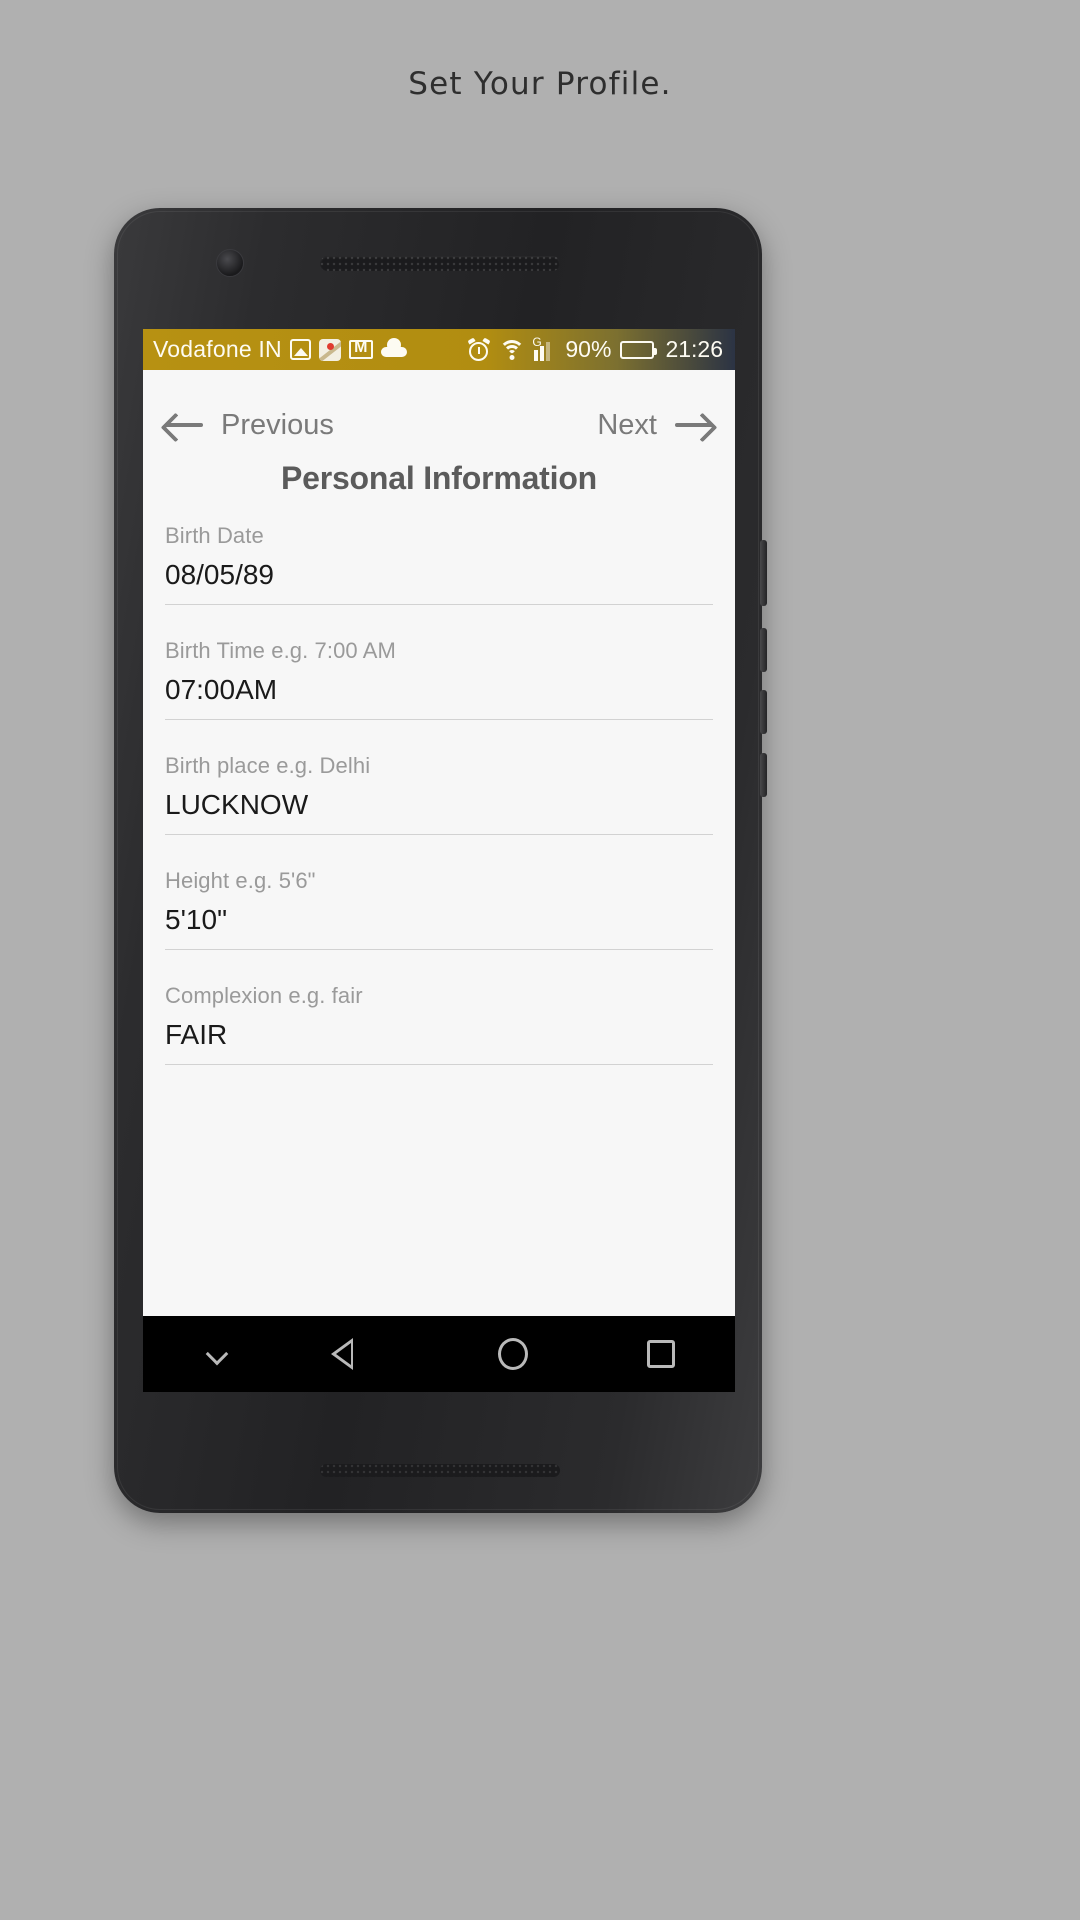 Image resolution: width=1080 pixels, height=1920 pixels. I want to click on field-complexion: Complexion e.g. fair FAIR, so click(439, 1024).